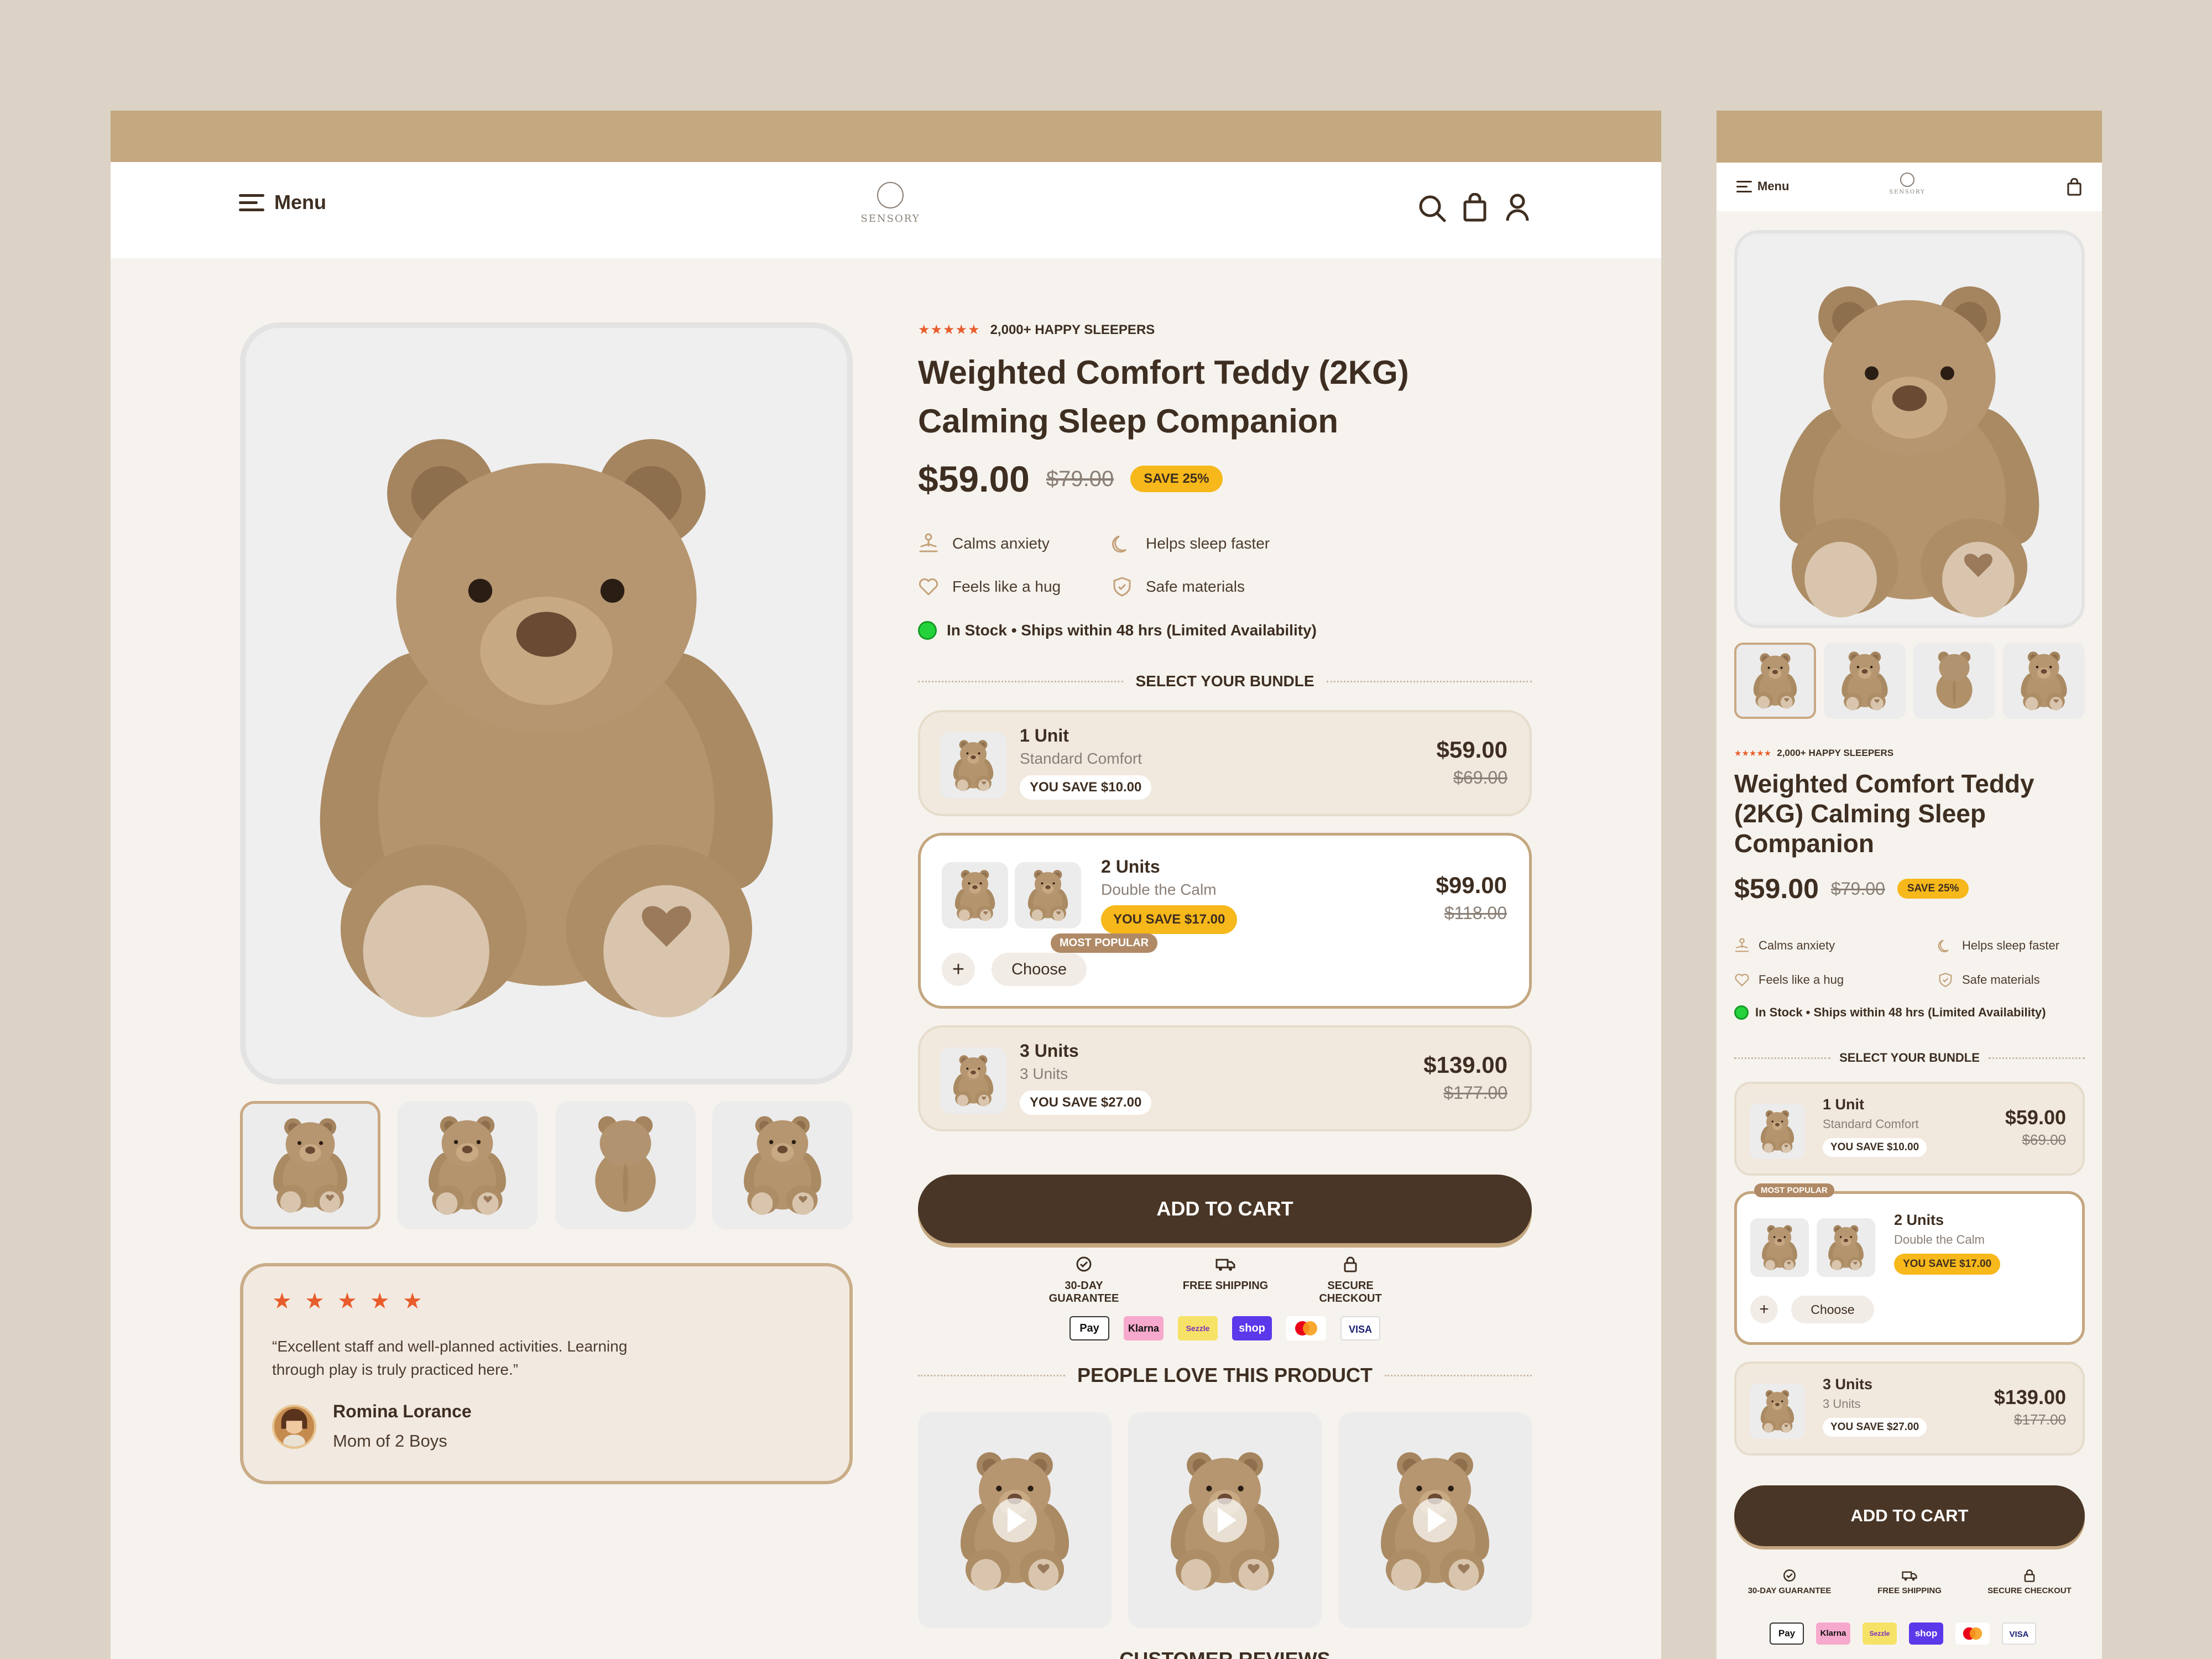 Image resolution: width=2212 pixels, height=1659 pixels. I want to click on price-row: $59.00 $79.00 SAVE 25%, so click(1852, 889).